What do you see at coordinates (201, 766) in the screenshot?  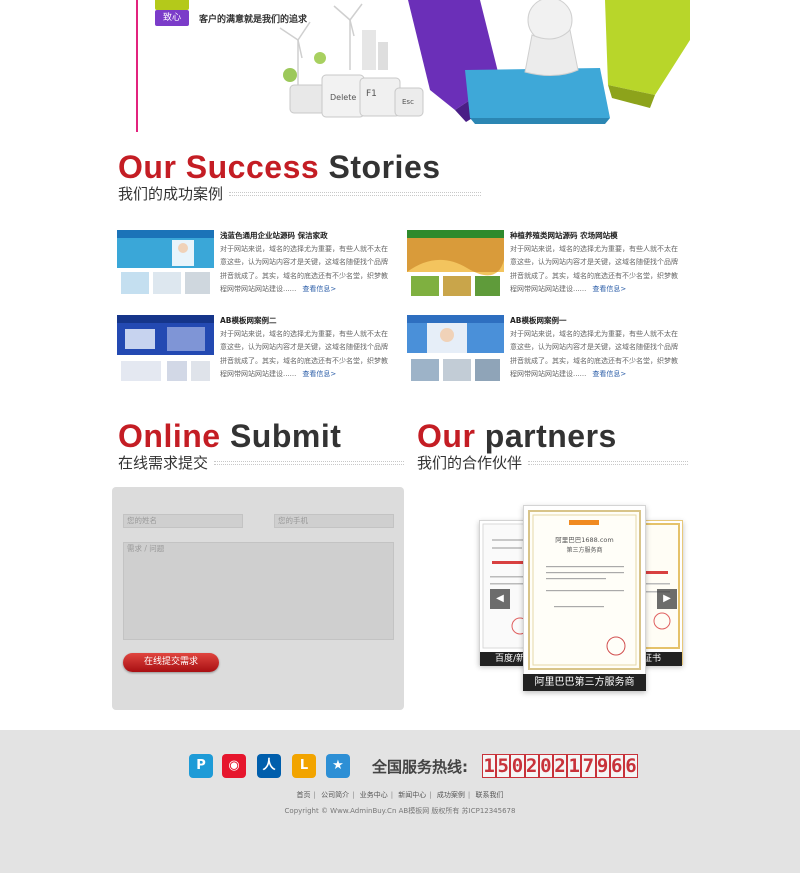 I see `p-icon: P` at bounding box center [201, 766].